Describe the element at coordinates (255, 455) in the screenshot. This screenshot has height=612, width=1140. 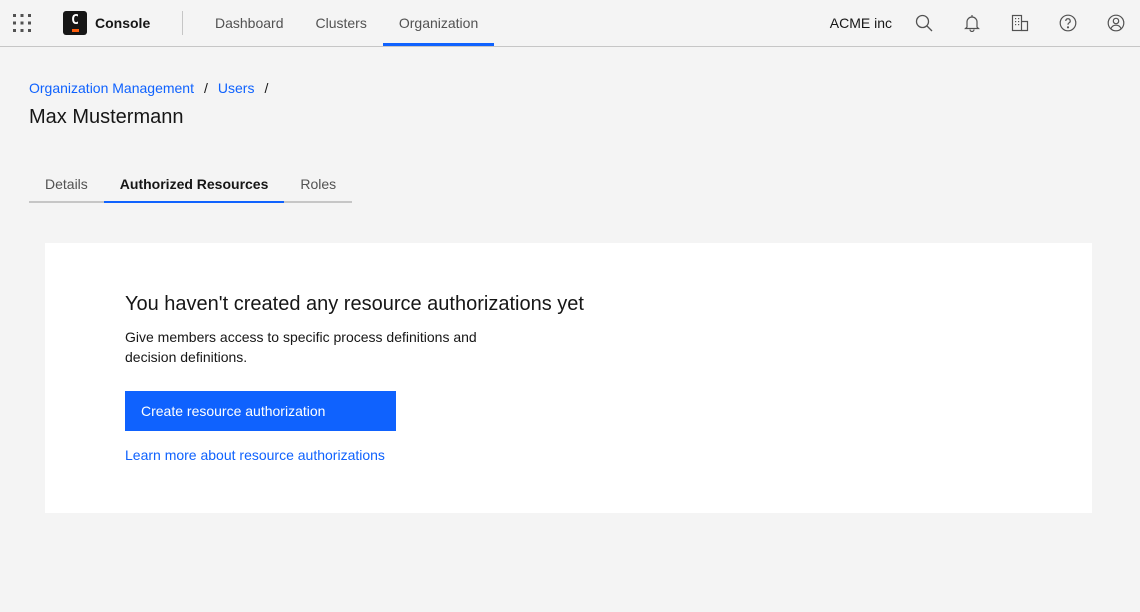
I see `learn-more-link: Learn more about resource authorizations` at that location.